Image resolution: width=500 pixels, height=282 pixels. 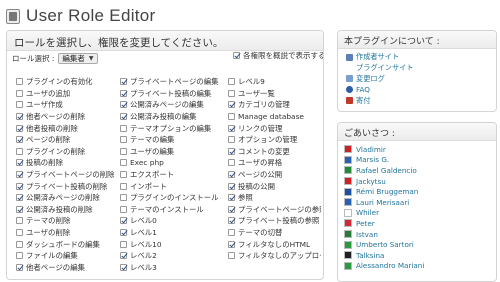 I want to click on capability-item: 公開済み投稿の編集, so click(x=174, y=116).